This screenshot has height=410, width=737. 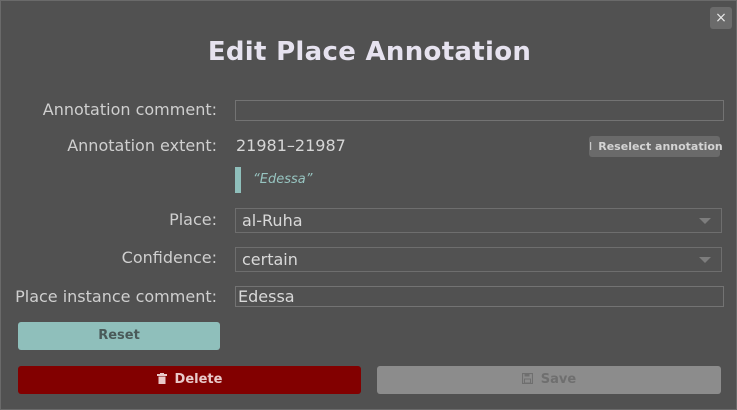 I want to click on reselect-annotation-button: I Reselect annotation, so click(x=656, y=146).